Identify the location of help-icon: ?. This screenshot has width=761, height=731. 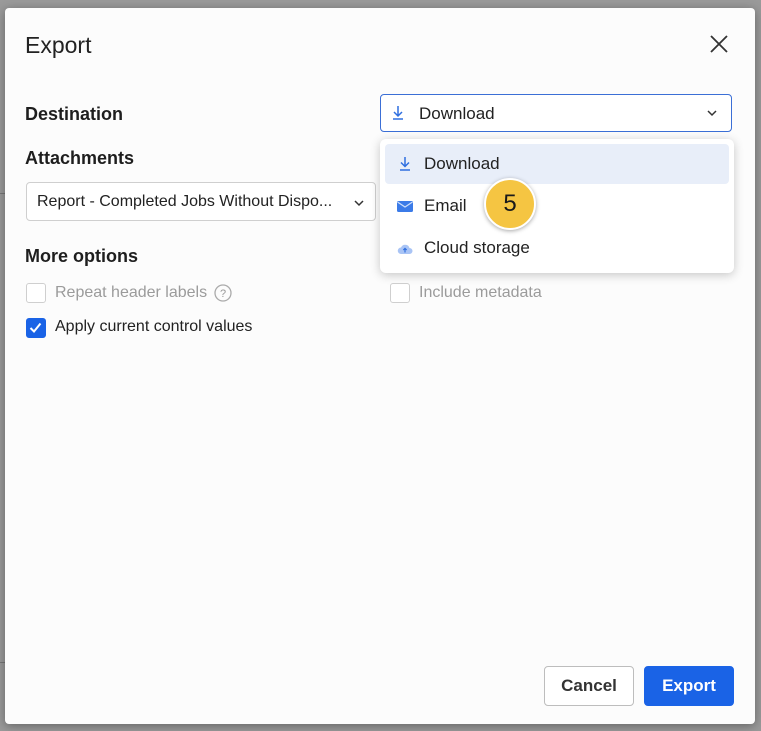
(223, 293).